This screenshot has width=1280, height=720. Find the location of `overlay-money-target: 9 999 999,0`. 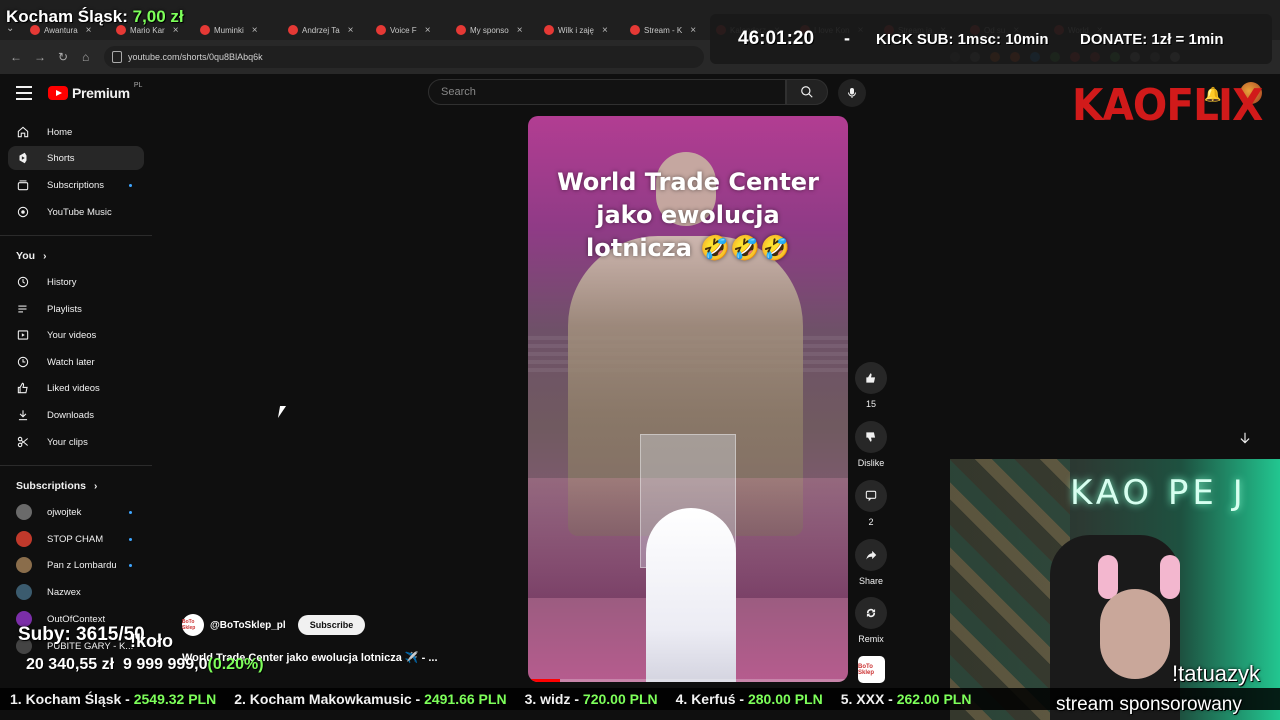

overlay-money-target: 9 999 999,0 is located at coordinates (165, 664).